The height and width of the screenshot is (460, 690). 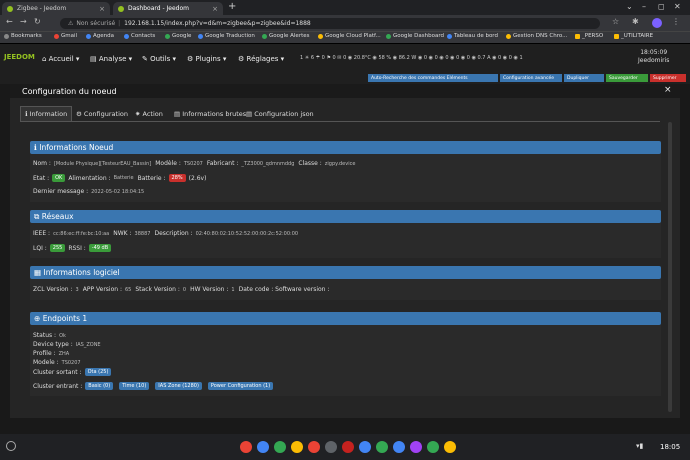 I want to click on taskbar-clock: 18:05, so click(x=670, y=447).